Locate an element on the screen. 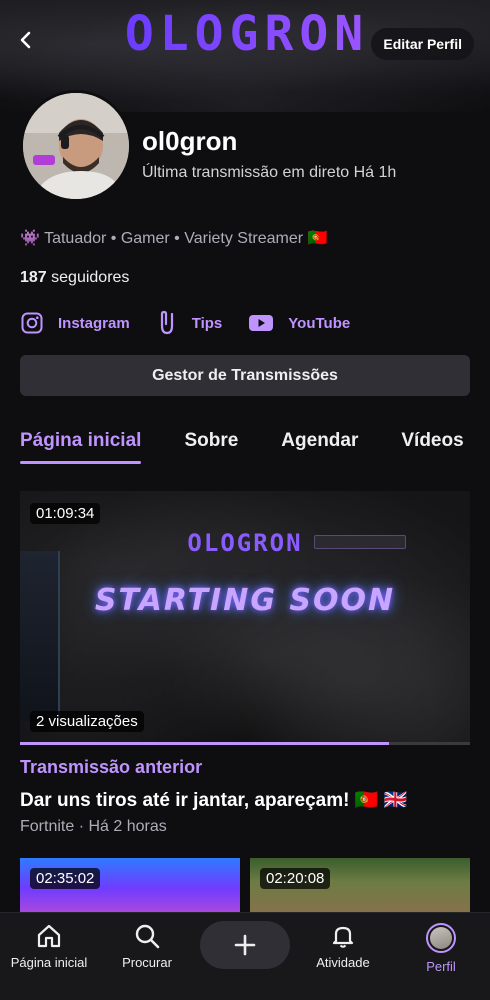 This screenshot has height=1000, width=490. banner-logo: OLOGRON is located at coordinates (247, 33).